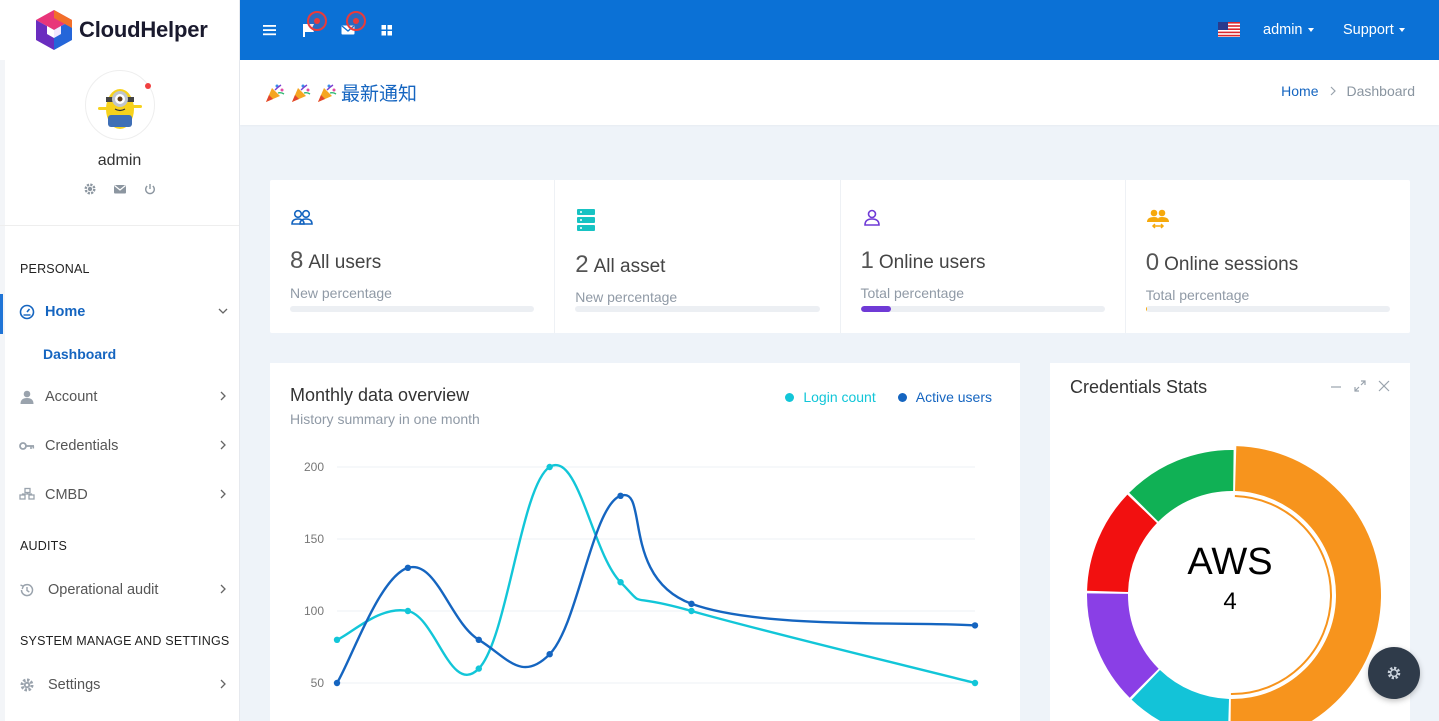  I want to click on brand-name: CloudHelper, so click(143, 29).